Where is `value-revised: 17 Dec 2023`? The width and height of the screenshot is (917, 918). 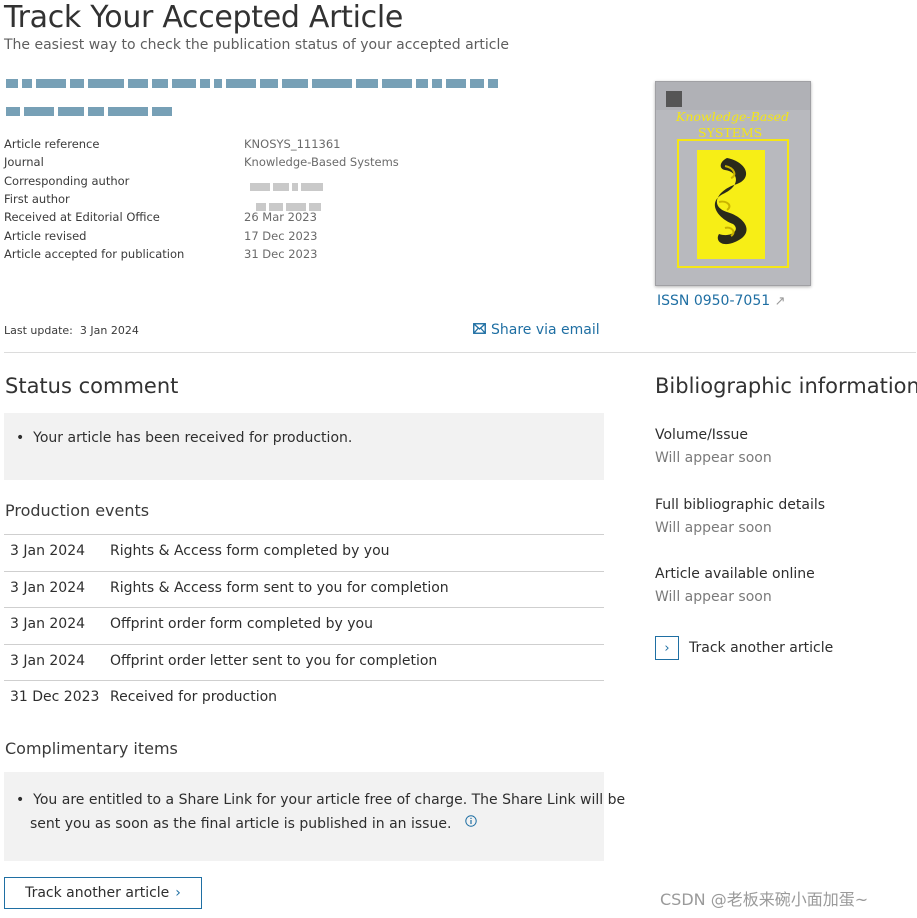
value-revised: 17 Dec 2023 is located at coordinates (281, 236).